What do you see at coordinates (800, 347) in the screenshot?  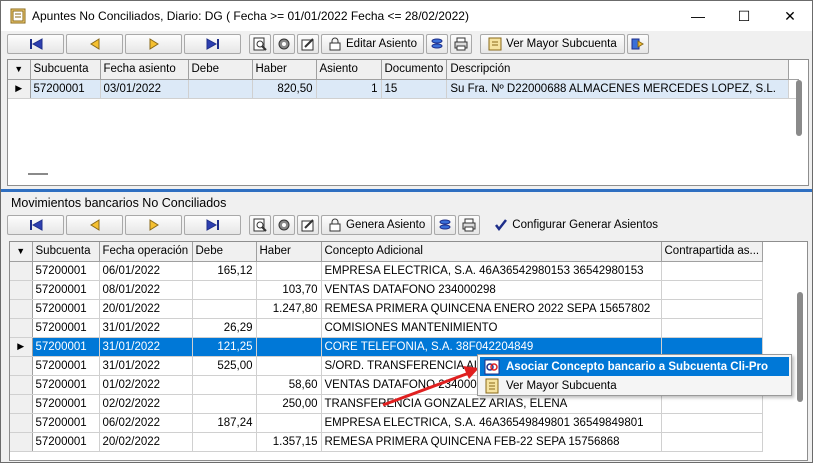 I see `vertical-scrollbar` at bounding box center [800, 347].